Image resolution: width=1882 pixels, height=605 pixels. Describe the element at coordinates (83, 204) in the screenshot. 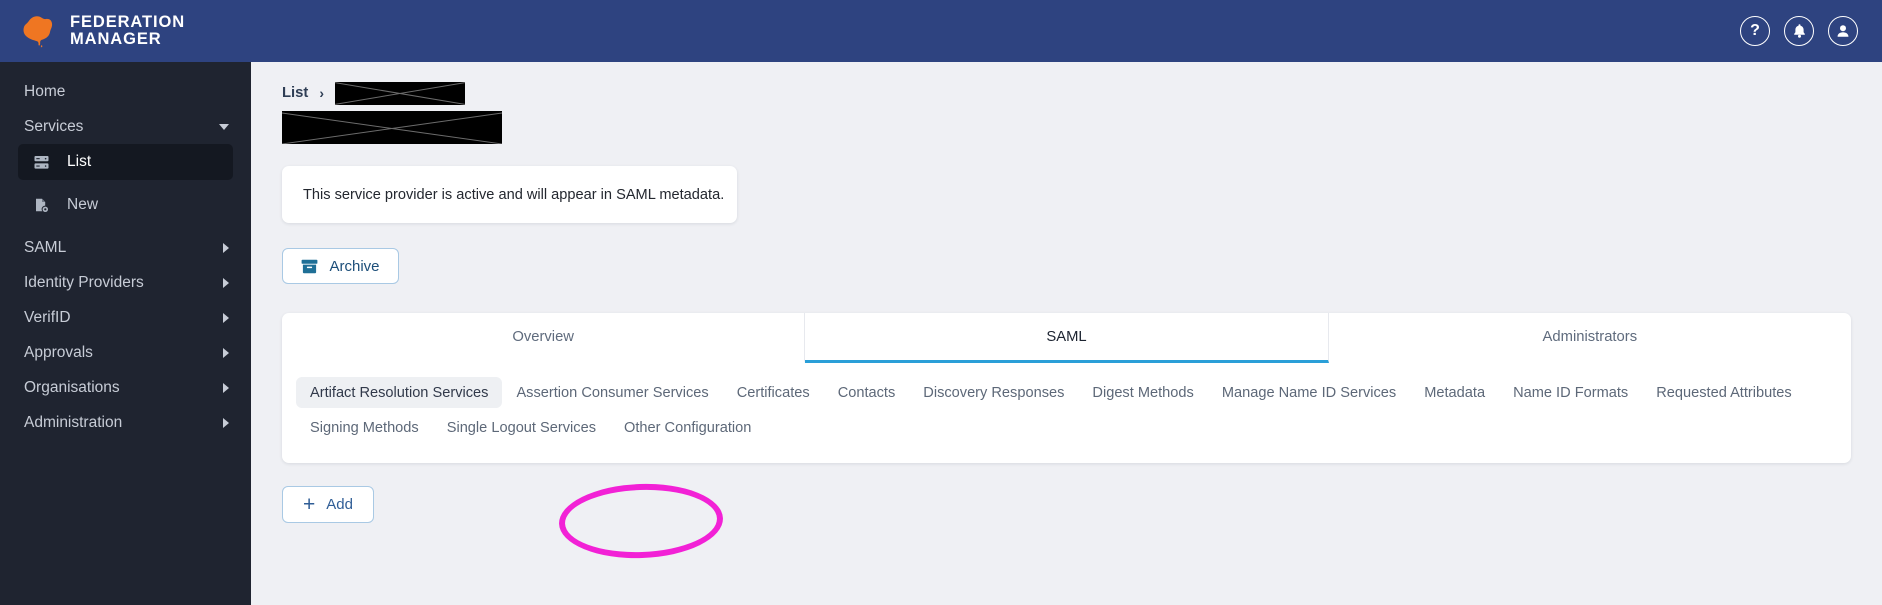

I see `sidebar-sub-label: New` at that location.